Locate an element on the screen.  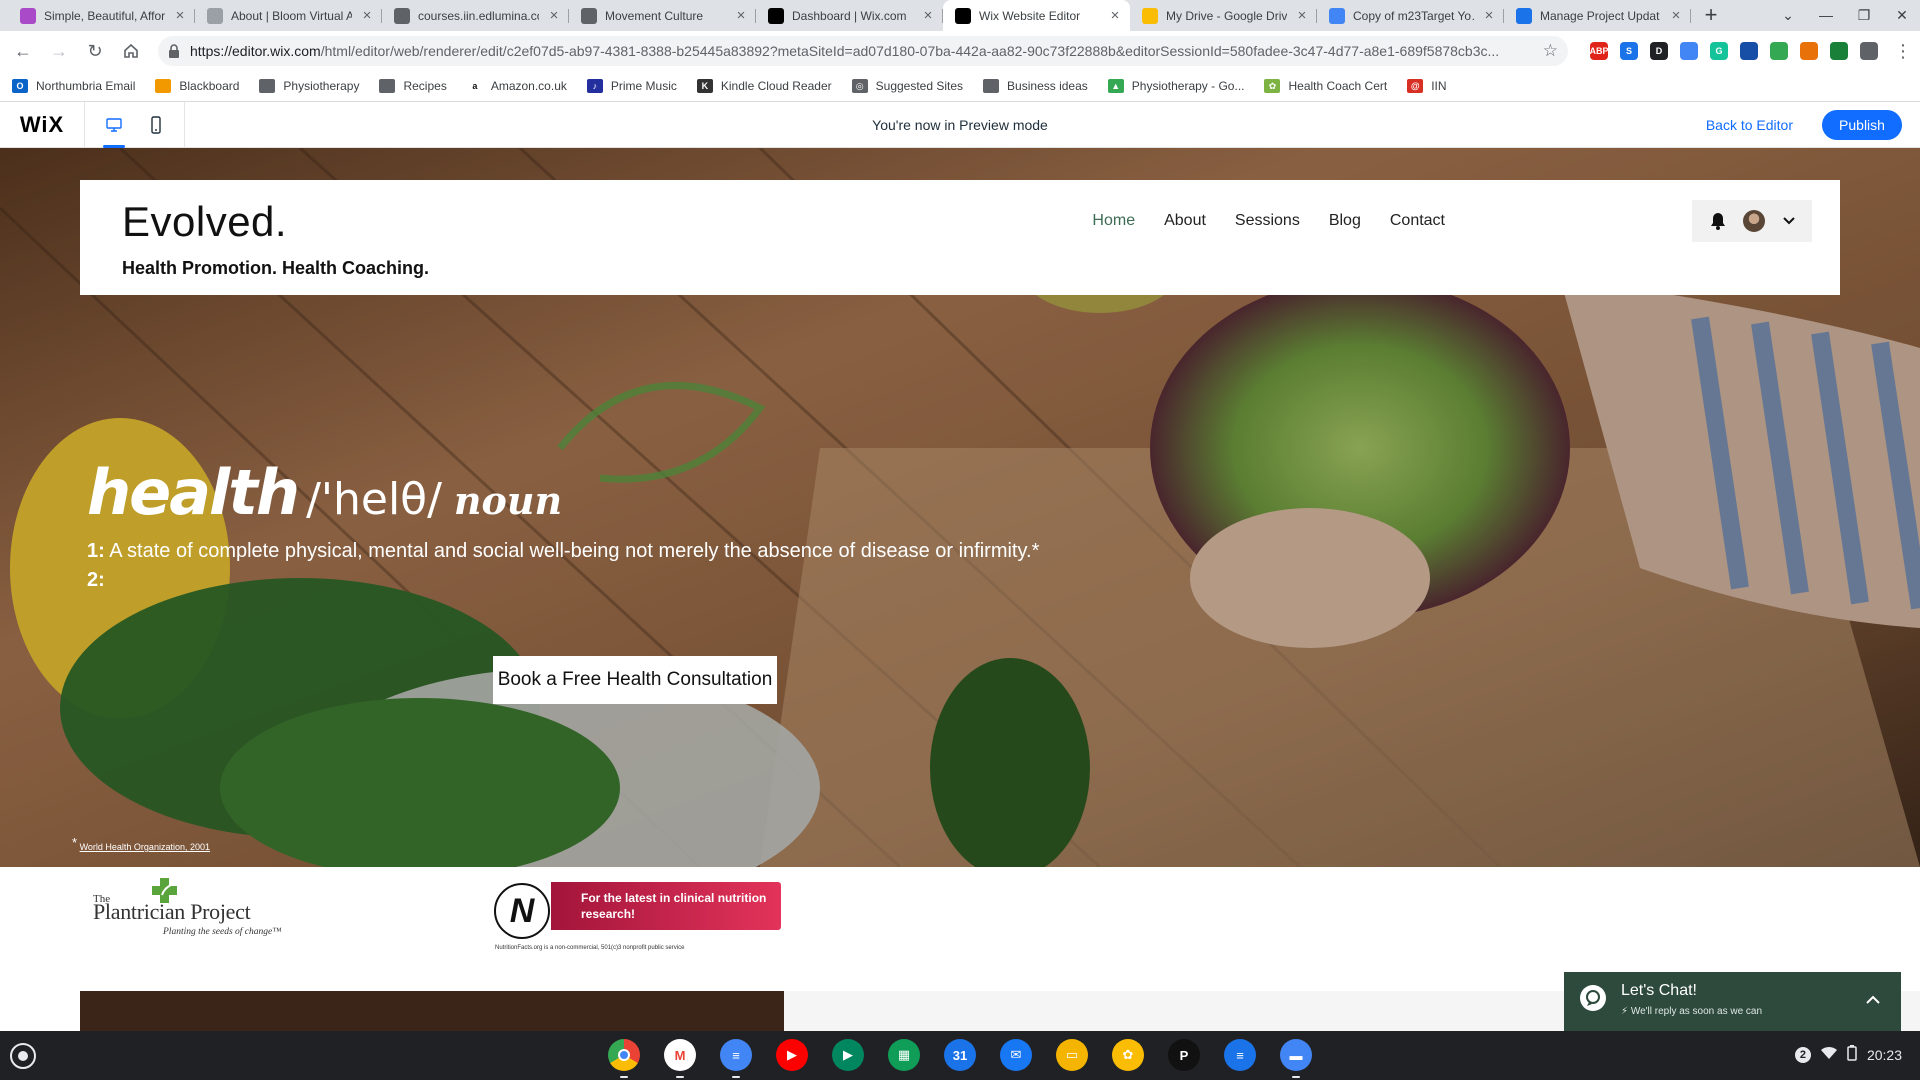
avatar is located at coordinates (1754, 221).